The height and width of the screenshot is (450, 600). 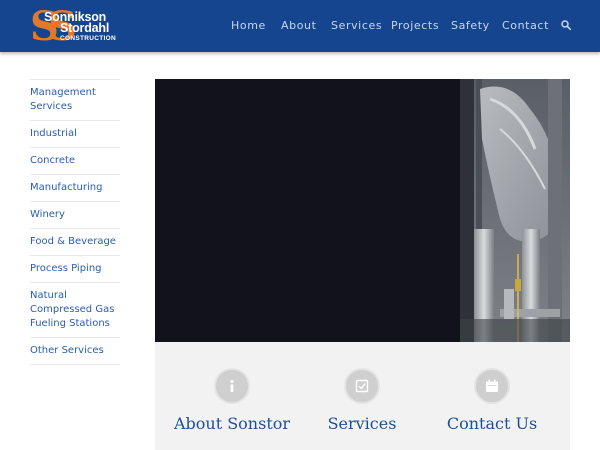 I want to click on feature-contact-title: Contact Us, so click(x=492, y=423).